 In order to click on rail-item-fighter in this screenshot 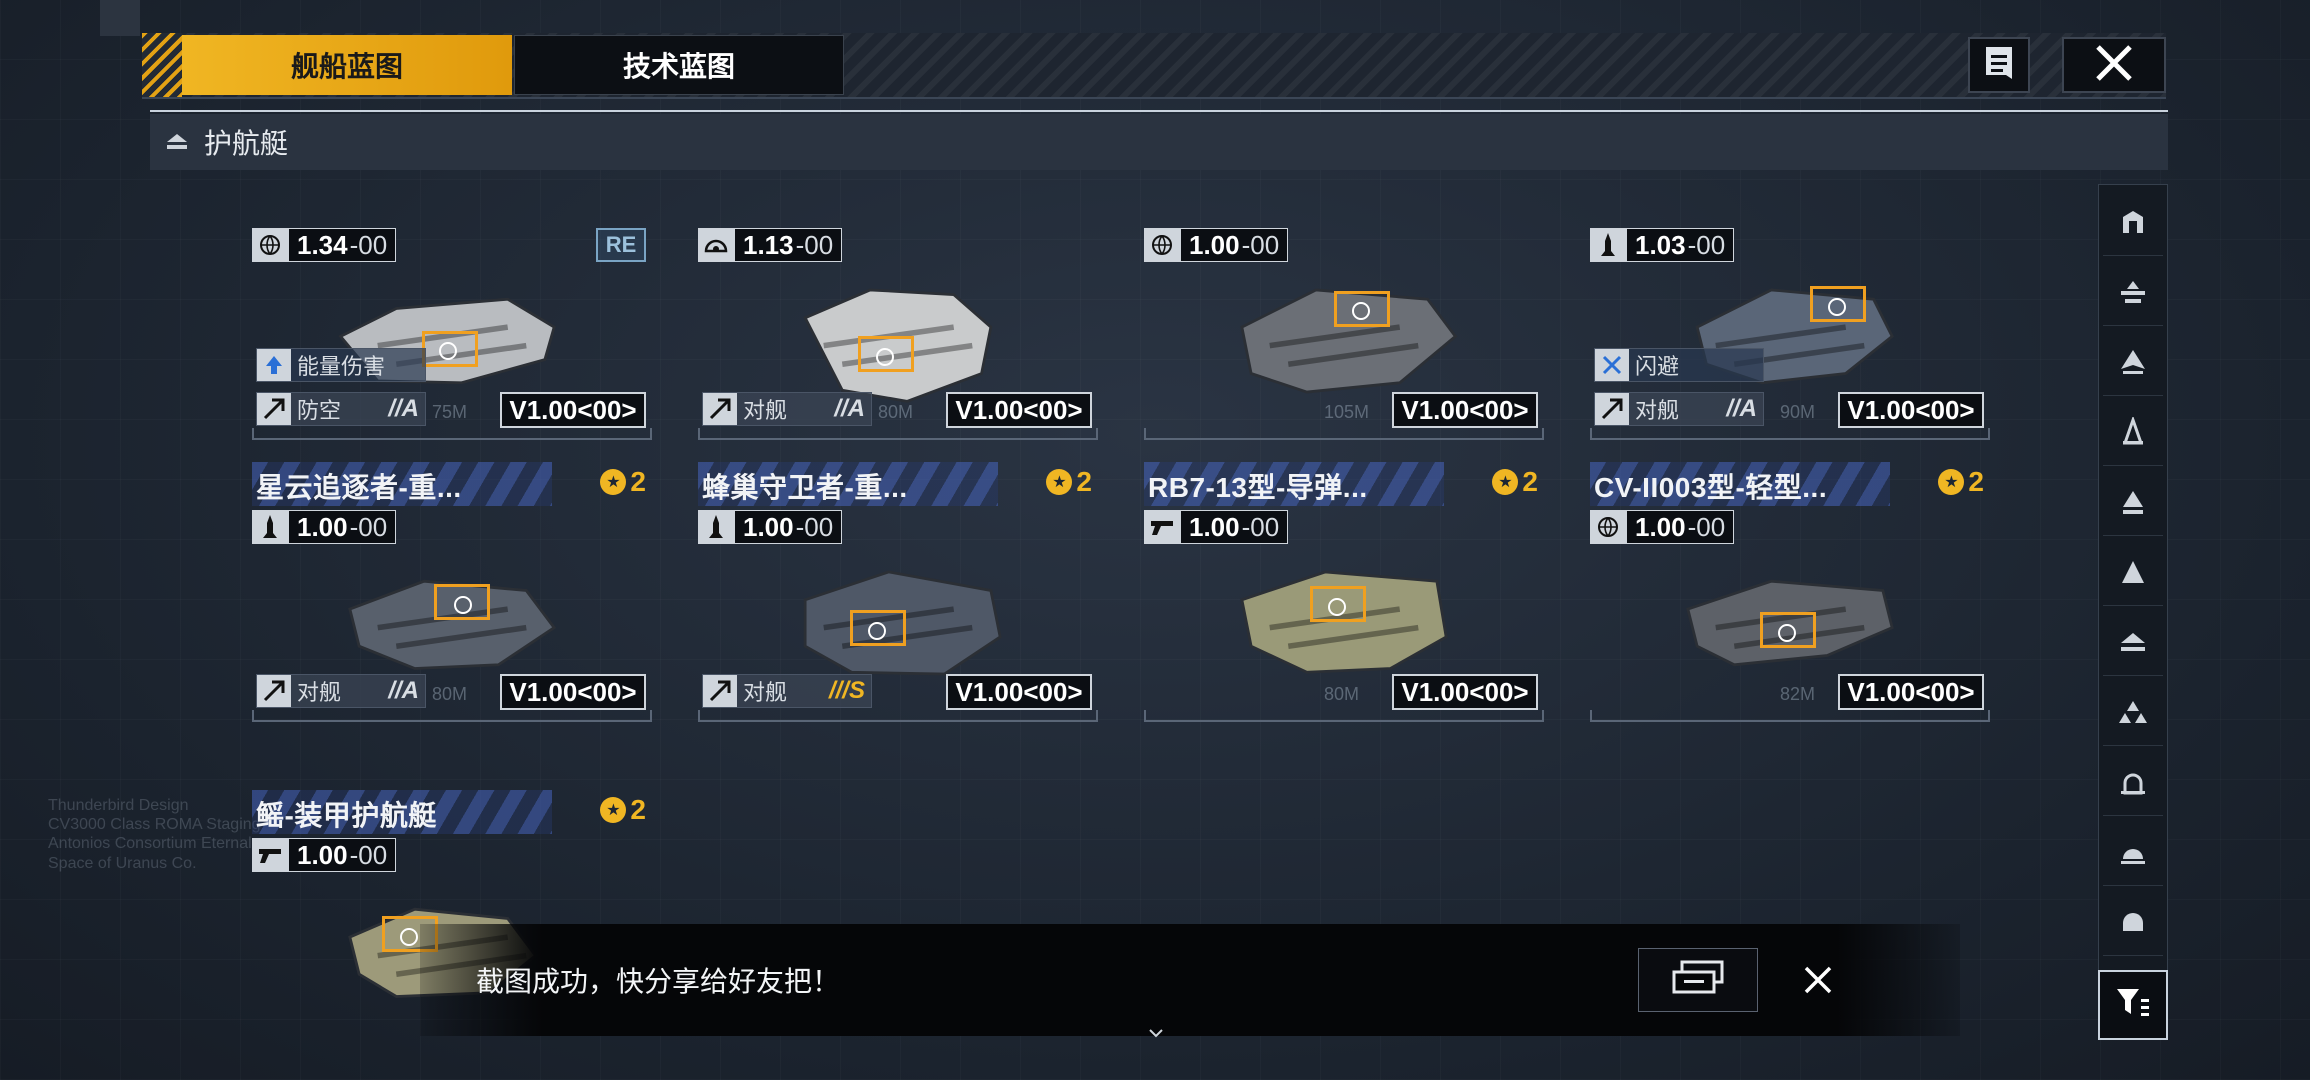, I will do `click(2133, 714)`.